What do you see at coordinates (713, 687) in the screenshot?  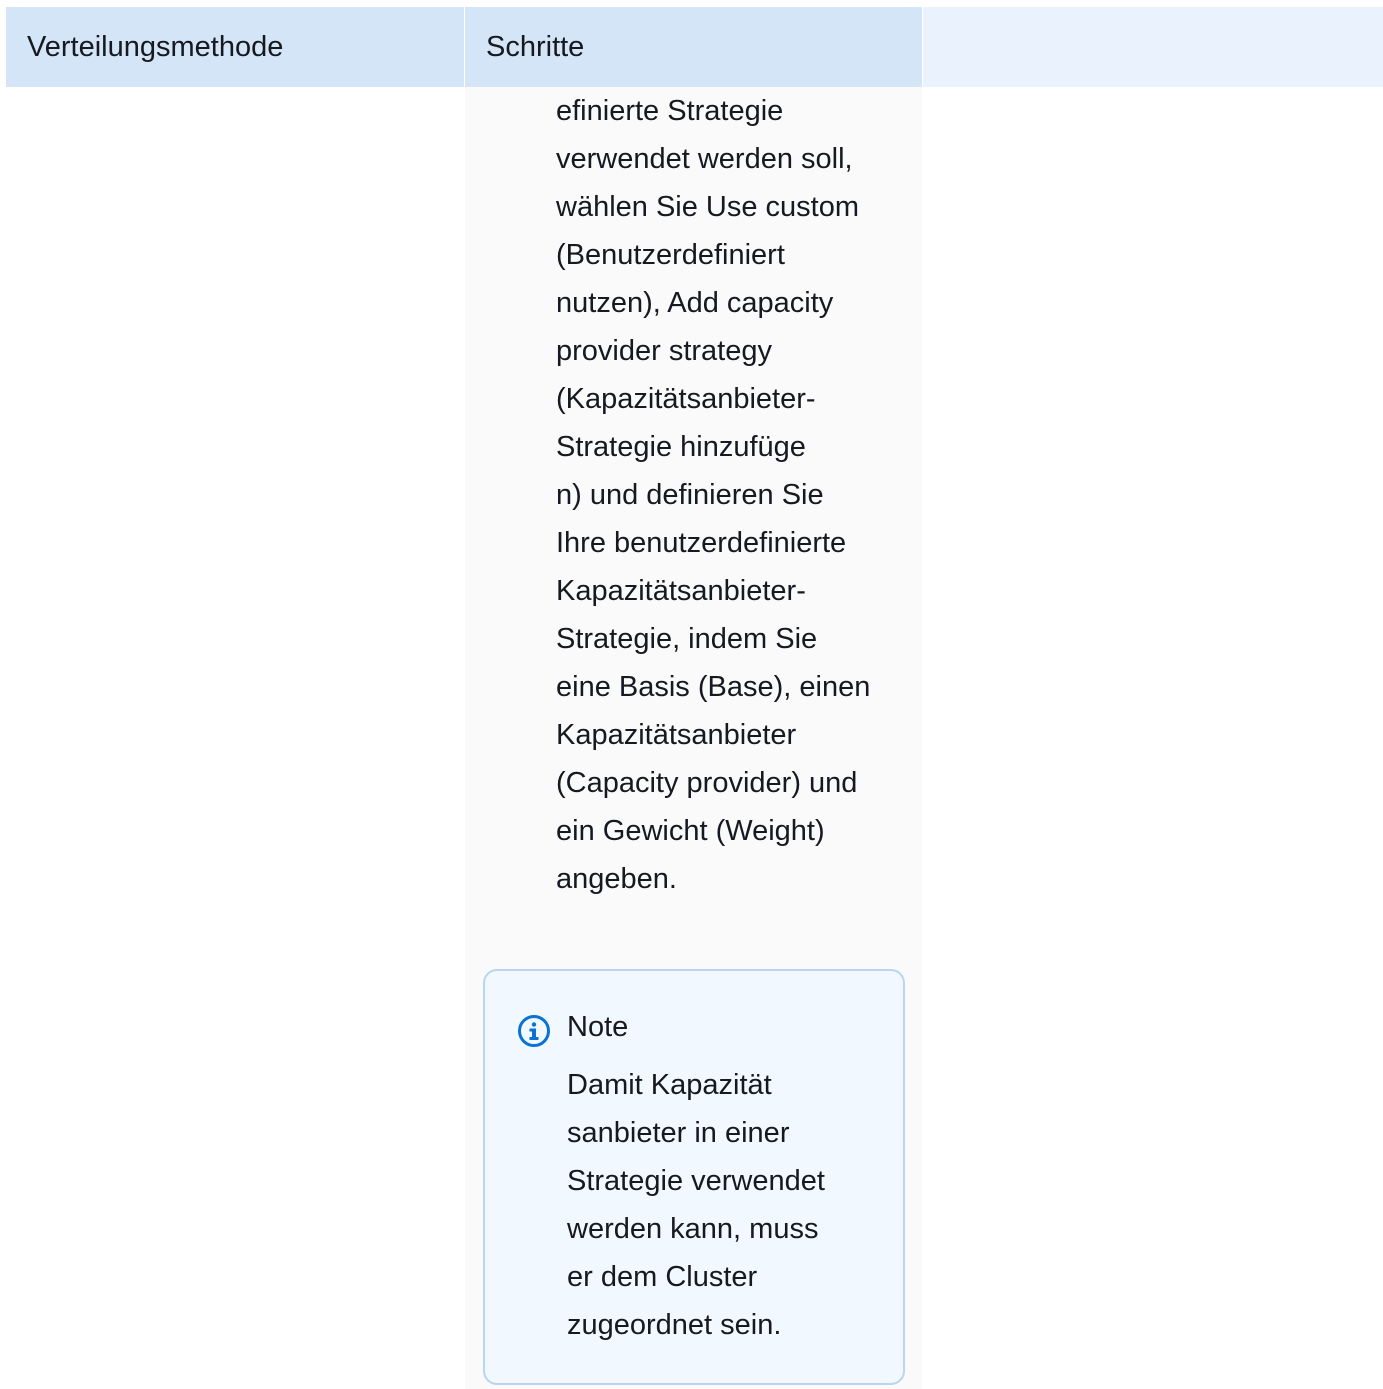 I see `steps-text-line: eine Basis (Base), einen` at bounding box center [713, 687].